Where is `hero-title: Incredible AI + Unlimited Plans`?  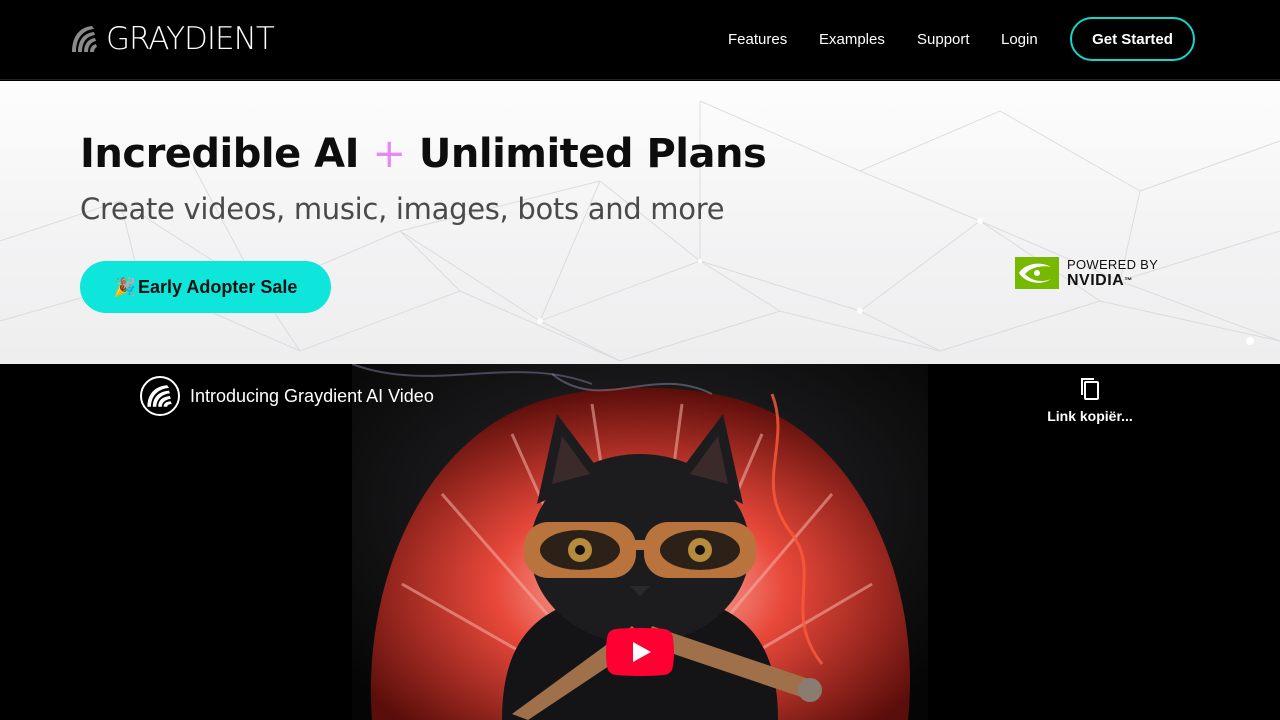 hero-title: Incredible AI + Unlimited Plans is located at coordinates (423, 154).